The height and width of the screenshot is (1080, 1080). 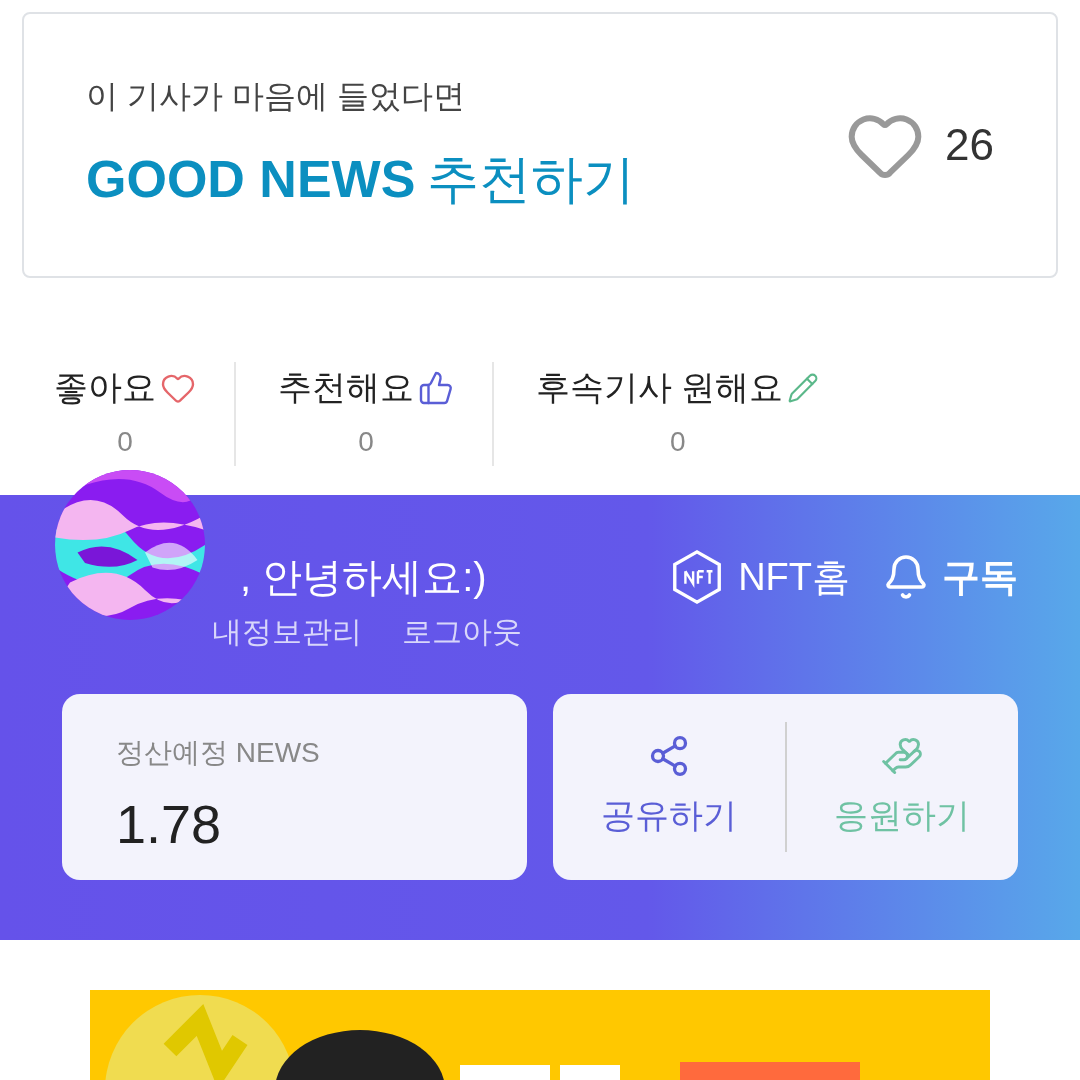 What do you see at coordinates (363, 577) in the screenshot?
I see `greeting-text: , 안녕하세요:)` at bounding box center [363, 577].